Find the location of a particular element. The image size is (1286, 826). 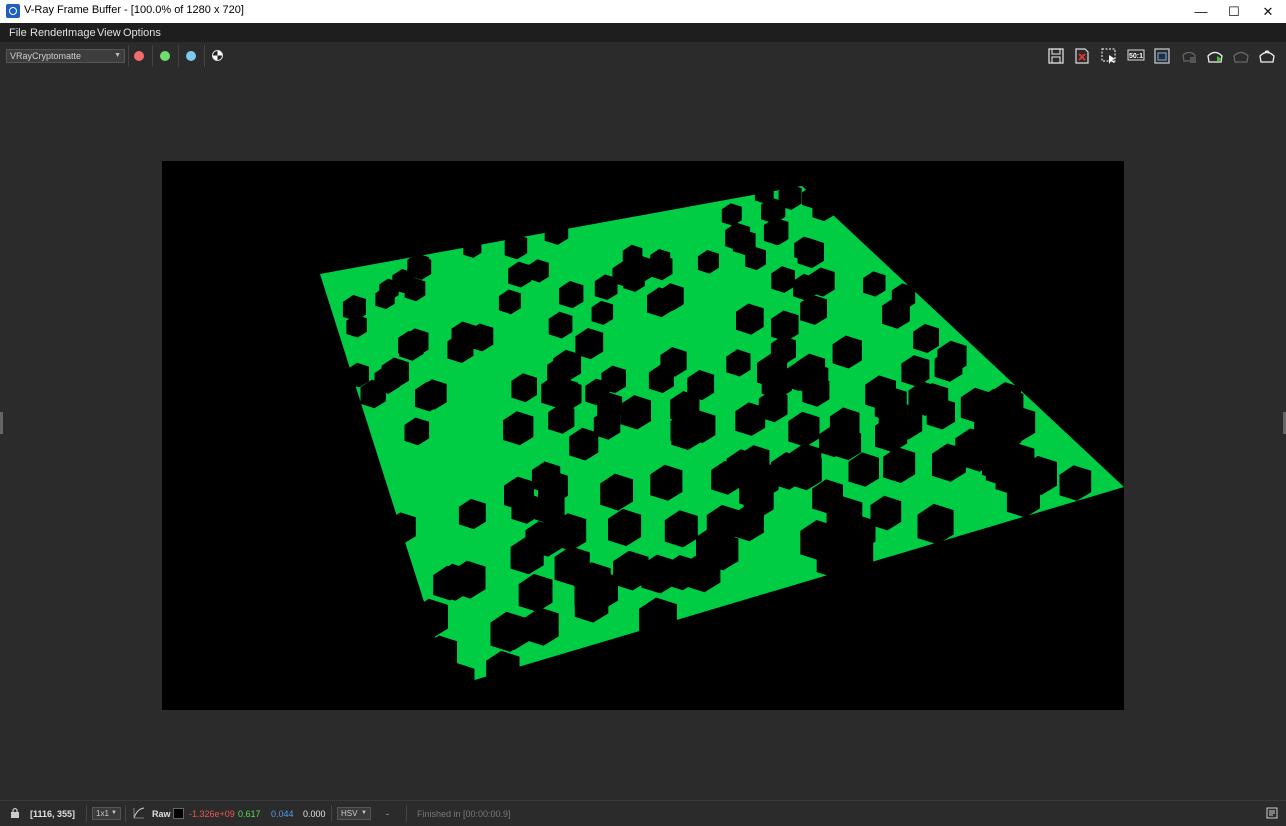

color-swatch is located at coordinates (178, 813).